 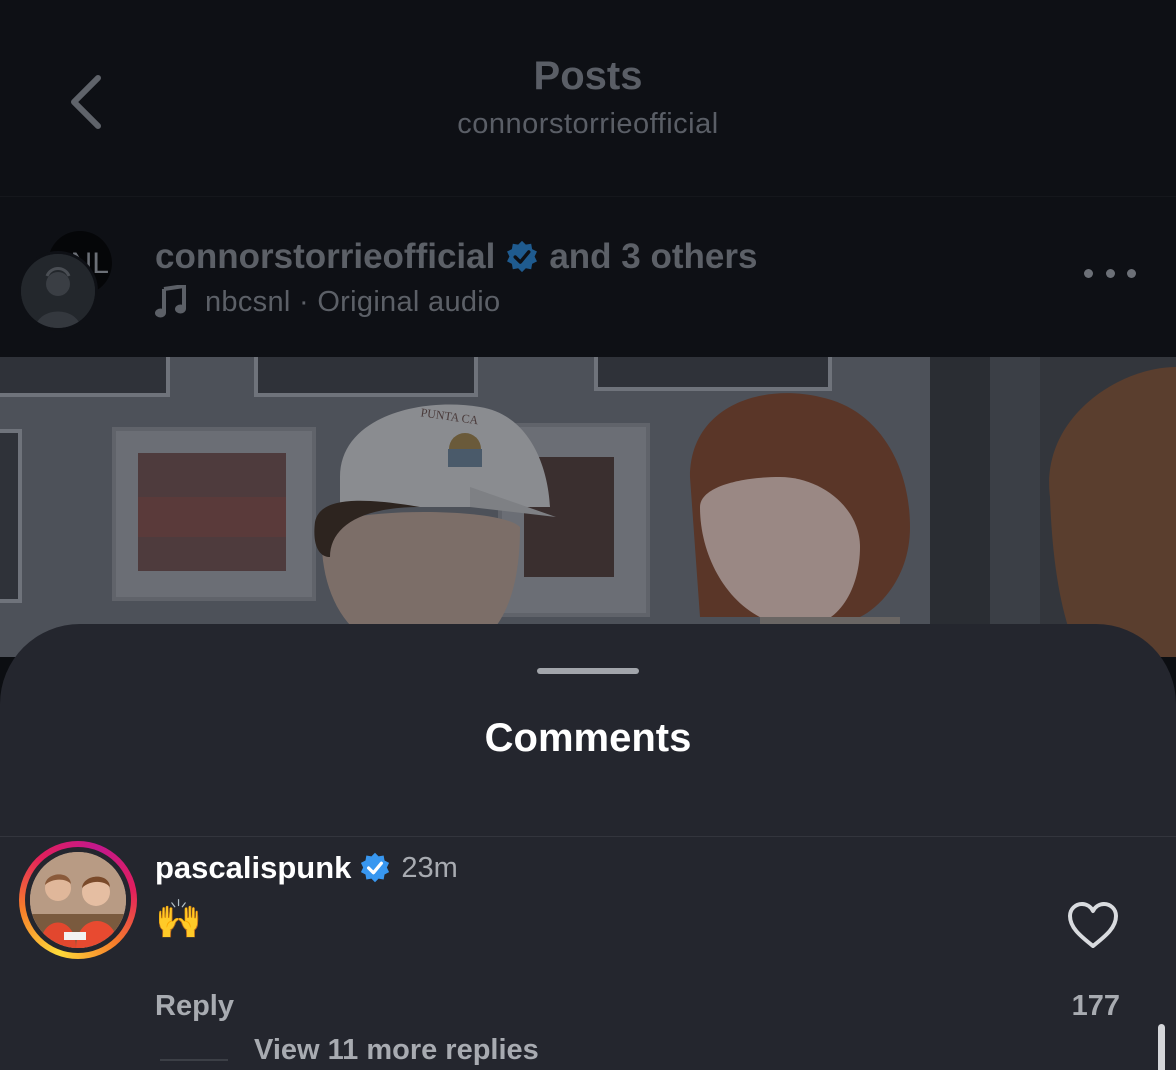 I want to click on comment-avatar, so click(x=78, y=900).